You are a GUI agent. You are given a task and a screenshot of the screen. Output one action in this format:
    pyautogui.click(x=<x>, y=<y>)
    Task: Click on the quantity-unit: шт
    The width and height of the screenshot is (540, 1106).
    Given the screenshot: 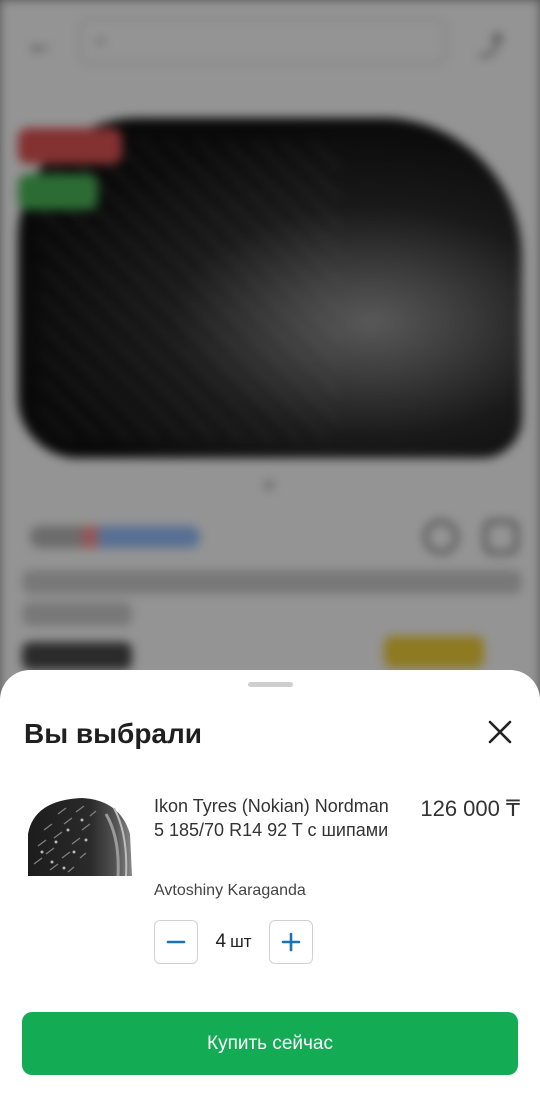 What is the action you would take?
    pyautogui.click(x=241, y=941)
    